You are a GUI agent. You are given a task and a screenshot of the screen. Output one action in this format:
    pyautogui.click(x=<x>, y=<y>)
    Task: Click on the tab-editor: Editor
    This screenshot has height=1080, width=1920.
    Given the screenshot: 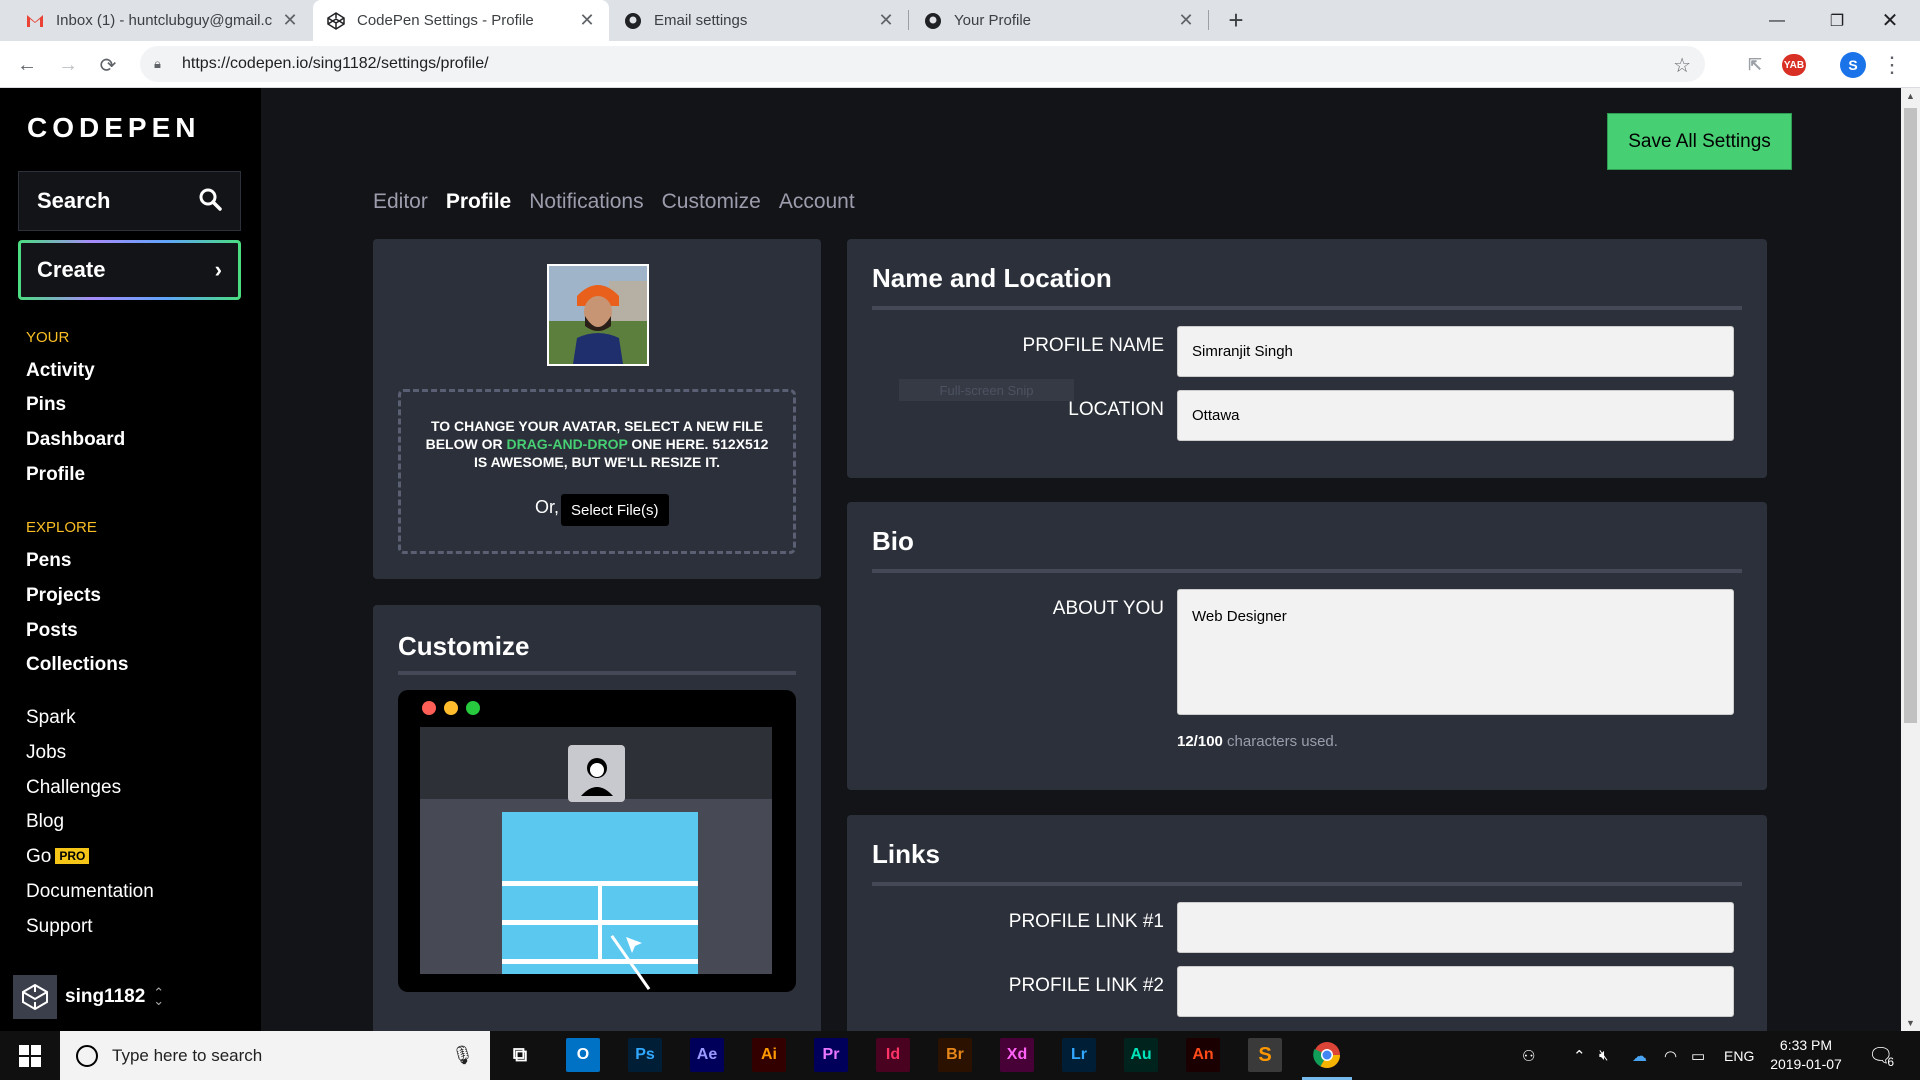 What is the action you would take?
    pyautogui.click(x=400, y=202)
    